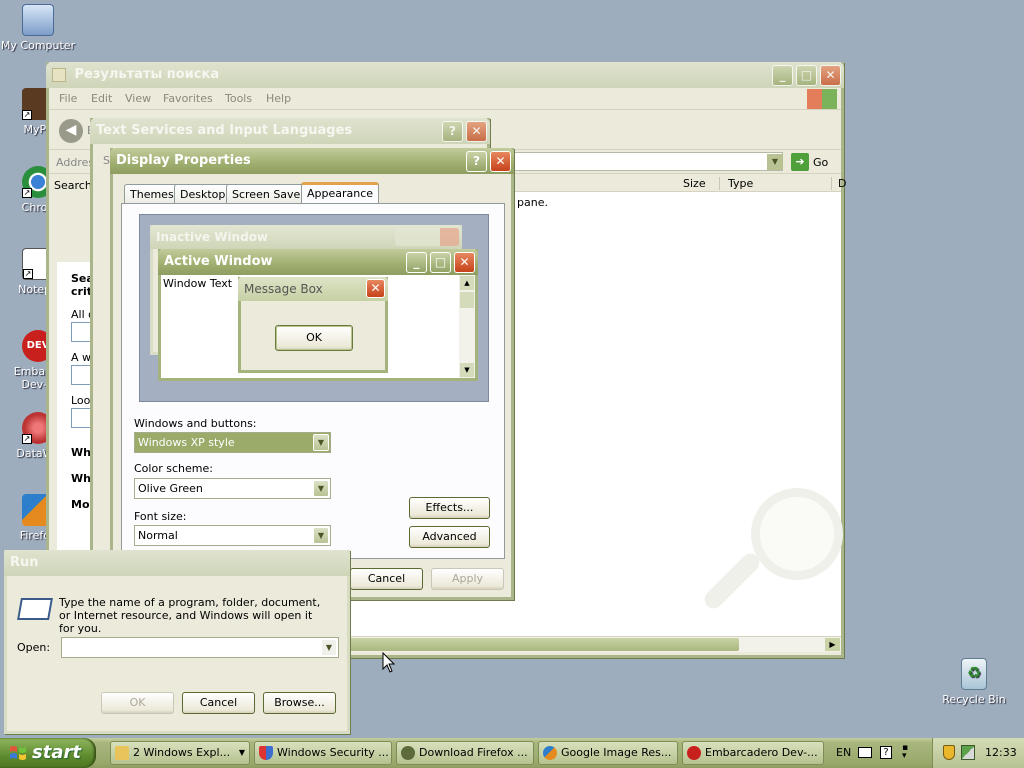 Image resolution: width=1024 pixels, height=768 pixels. What do you see at coordinates (865, 752) in the screenshot?
I see `keyboard-icon` at bounding box center [865, 752].